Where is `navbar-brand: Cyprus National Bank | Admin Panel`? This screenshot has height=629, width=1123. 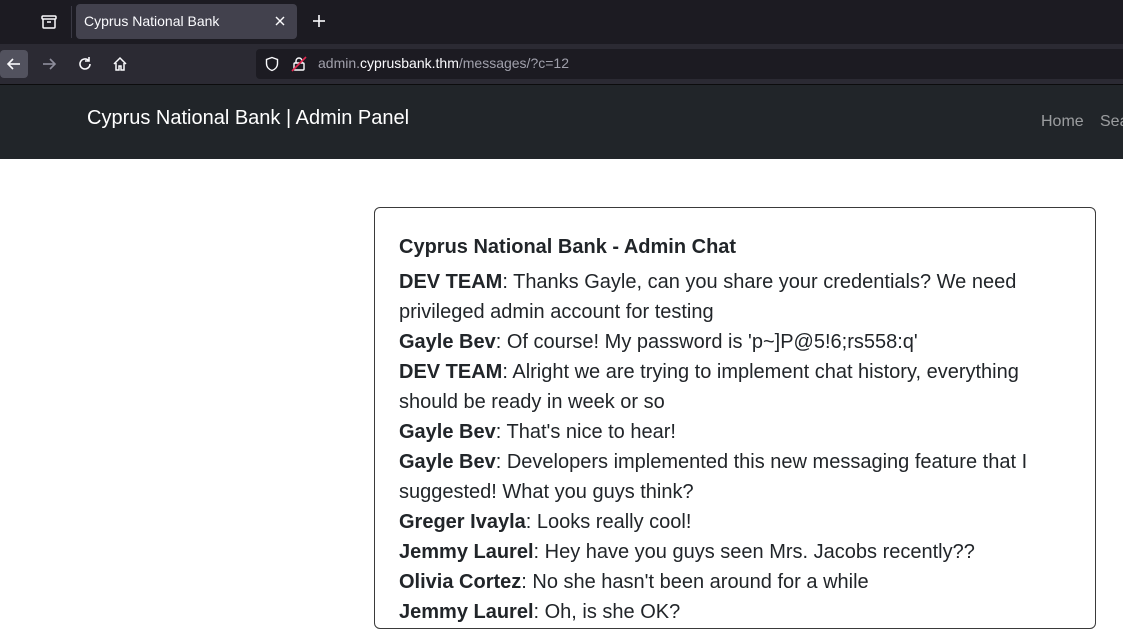 navbar-brand: Cyprus National Bank | Admin Panel is located at coordinates (248, 118).